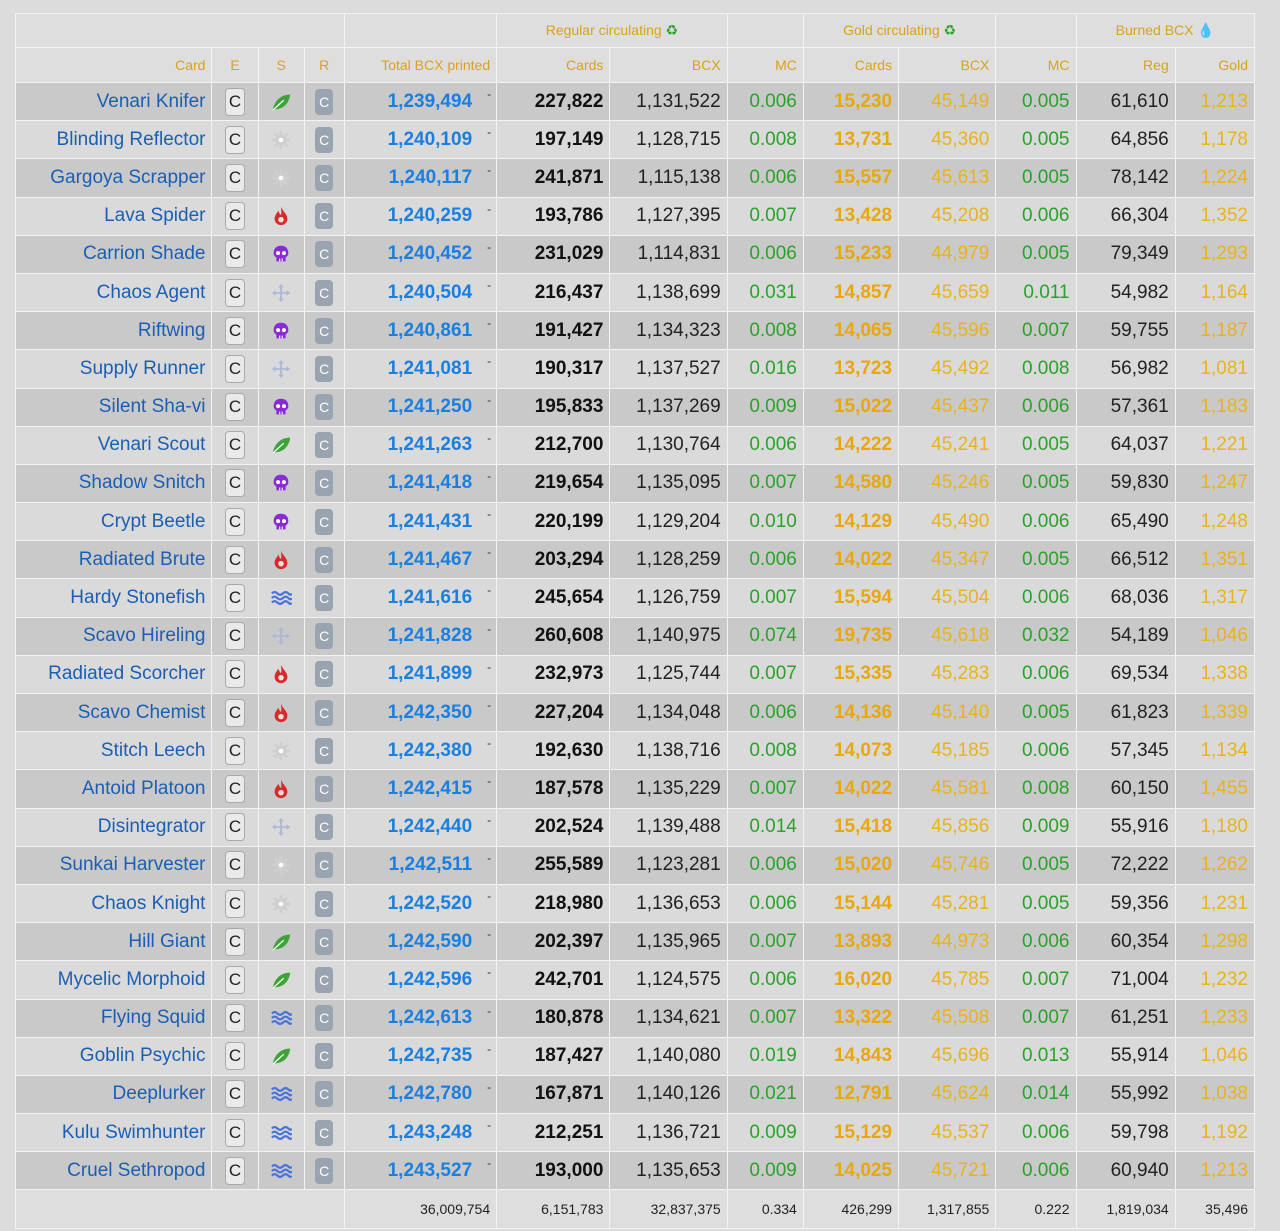 The image size is (1280, 1231). I want to click on col-header-edition: E, so click(235, 65).